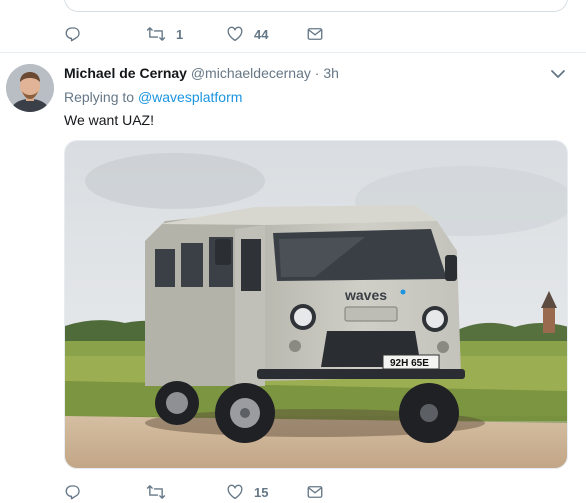 This screenshot has height=503, width=586. Describe the element at coordinates (186, 34) in the screenshot. I see `retweet-button: 1` at that location.